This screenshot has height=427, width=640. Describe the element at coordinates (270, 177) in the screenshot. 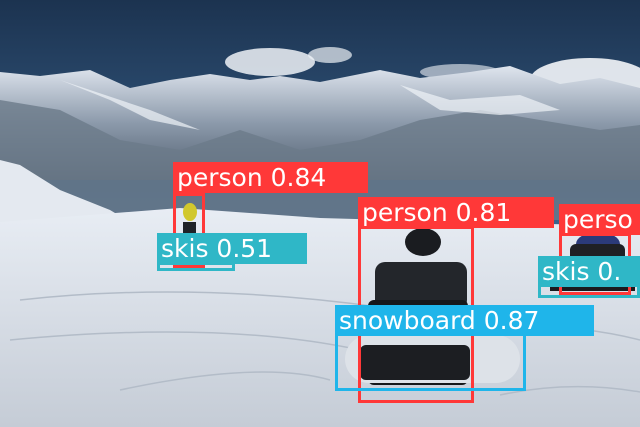

I see `person-detection-label: person 0.84` at that location.